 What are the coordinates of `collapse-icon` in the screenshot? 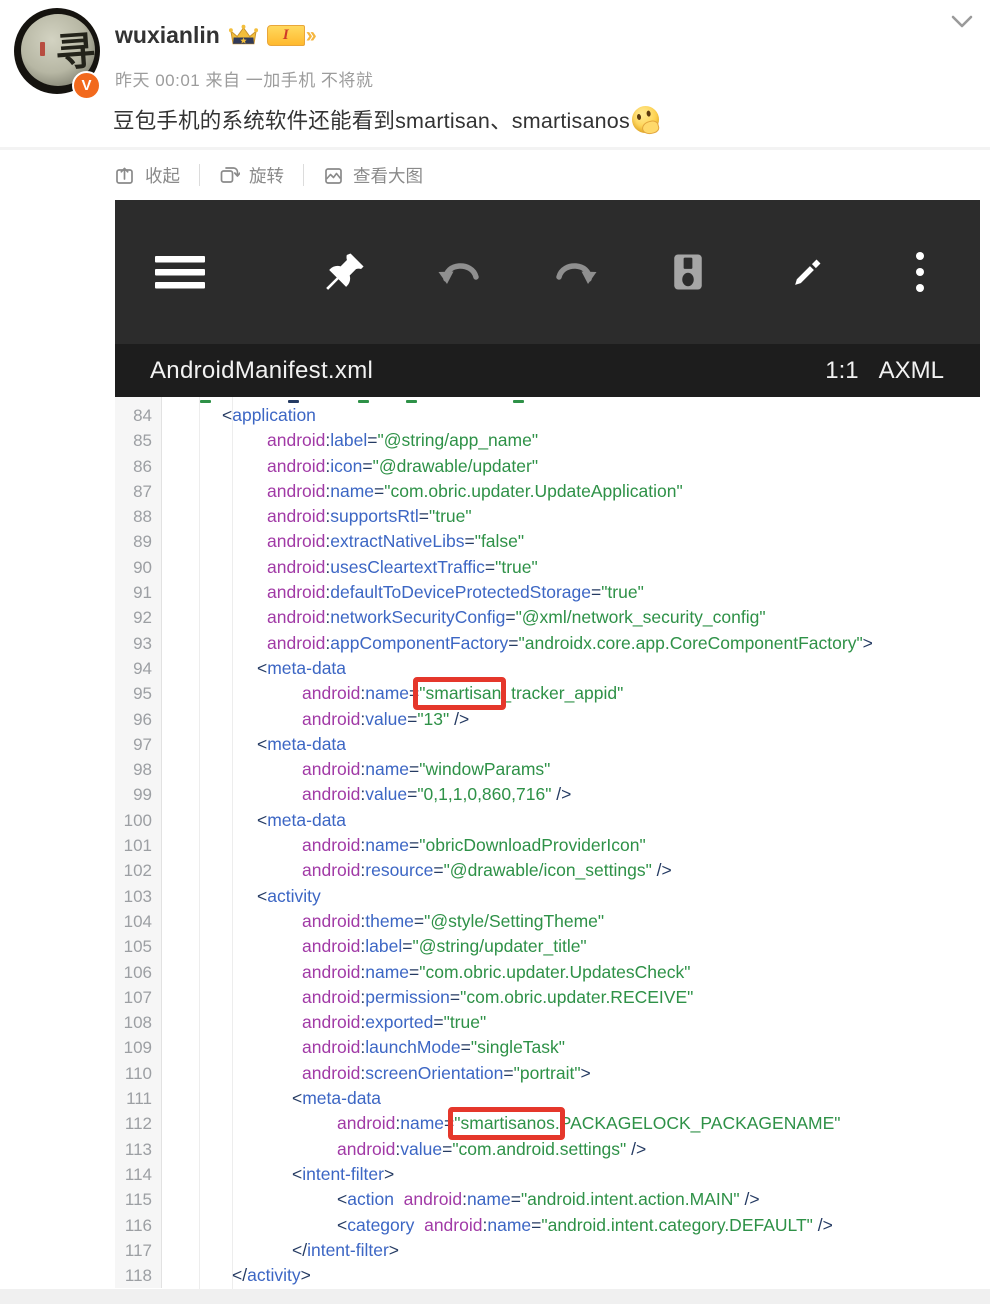 It's located at (124, 175).